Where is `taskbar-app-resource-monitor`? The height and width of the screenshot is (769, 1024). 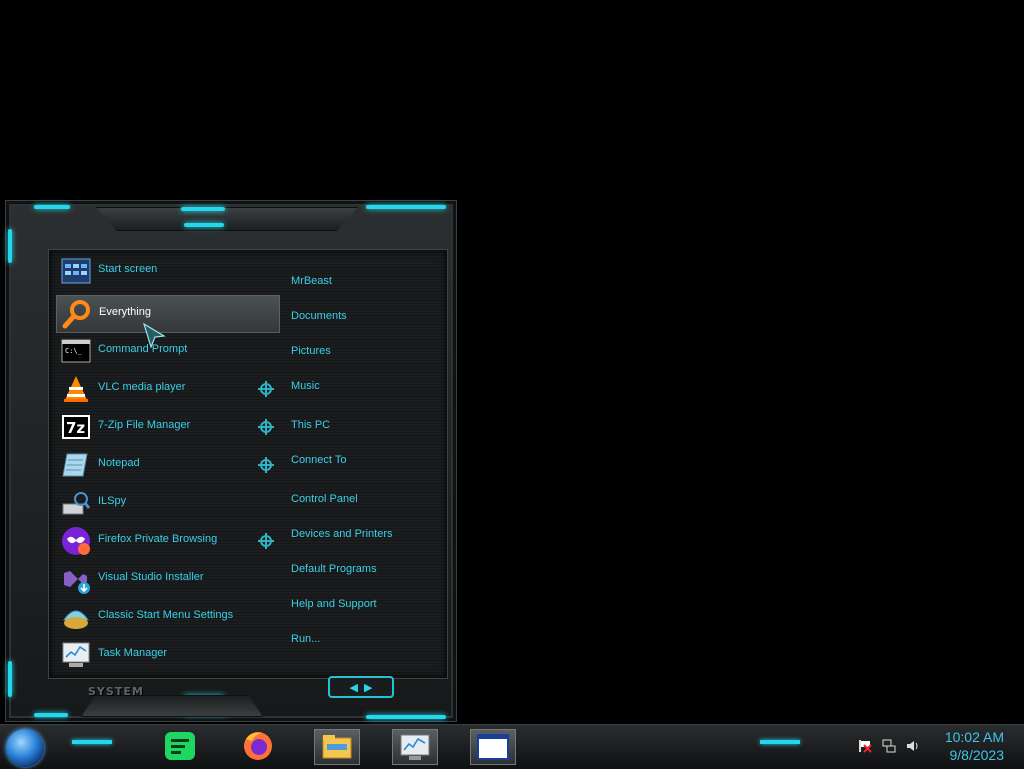
taskbar-app-resource-monitor is located at coordinates (415, 747).